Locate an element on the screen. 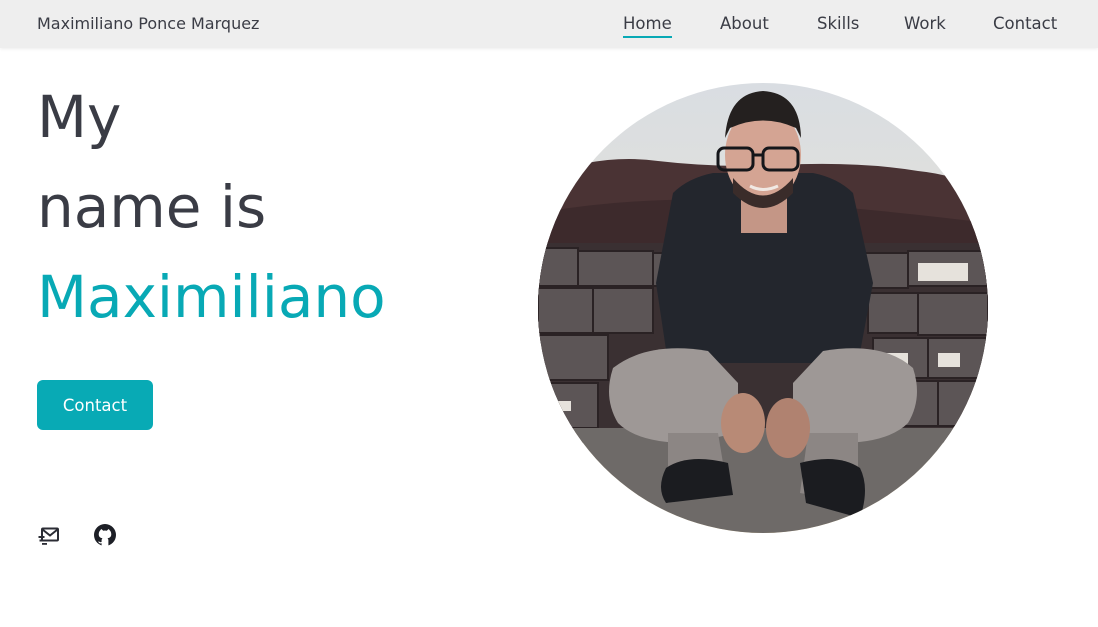 This screenshot has height=627, width=1098. github-link is located at coordinates (105, 535).